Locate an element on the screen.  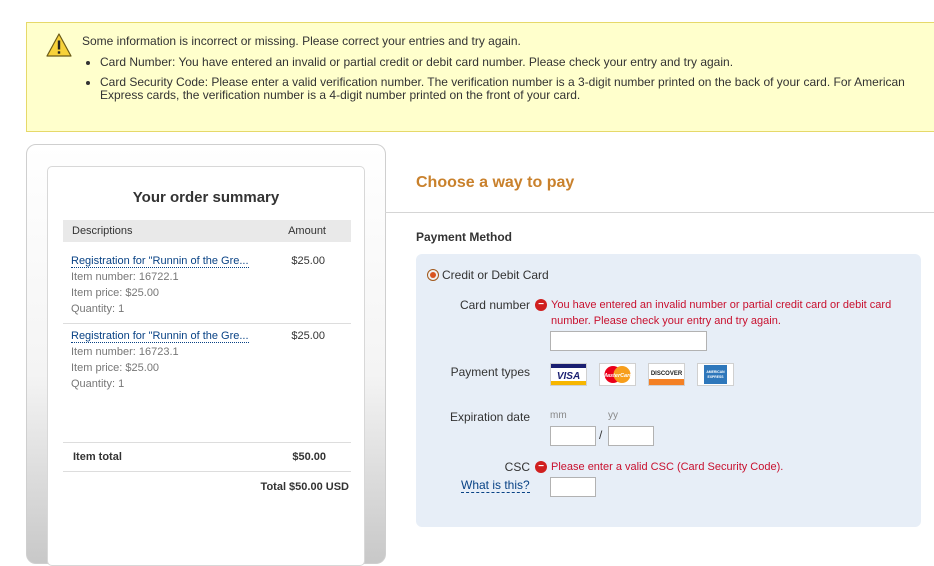
total-divider-top is located at coordinates (207, 442).